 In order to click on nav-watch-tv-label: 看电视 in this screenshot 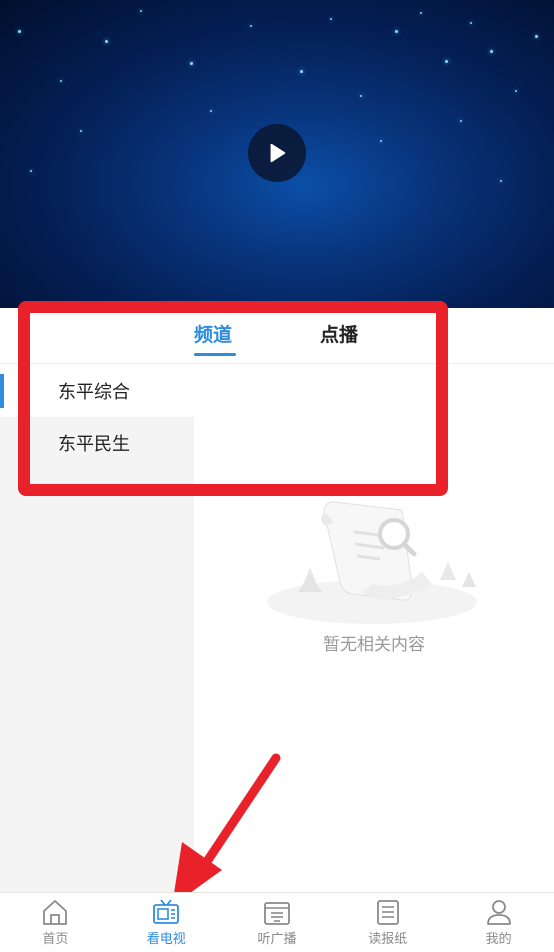, I will do `click(166, 939)`.